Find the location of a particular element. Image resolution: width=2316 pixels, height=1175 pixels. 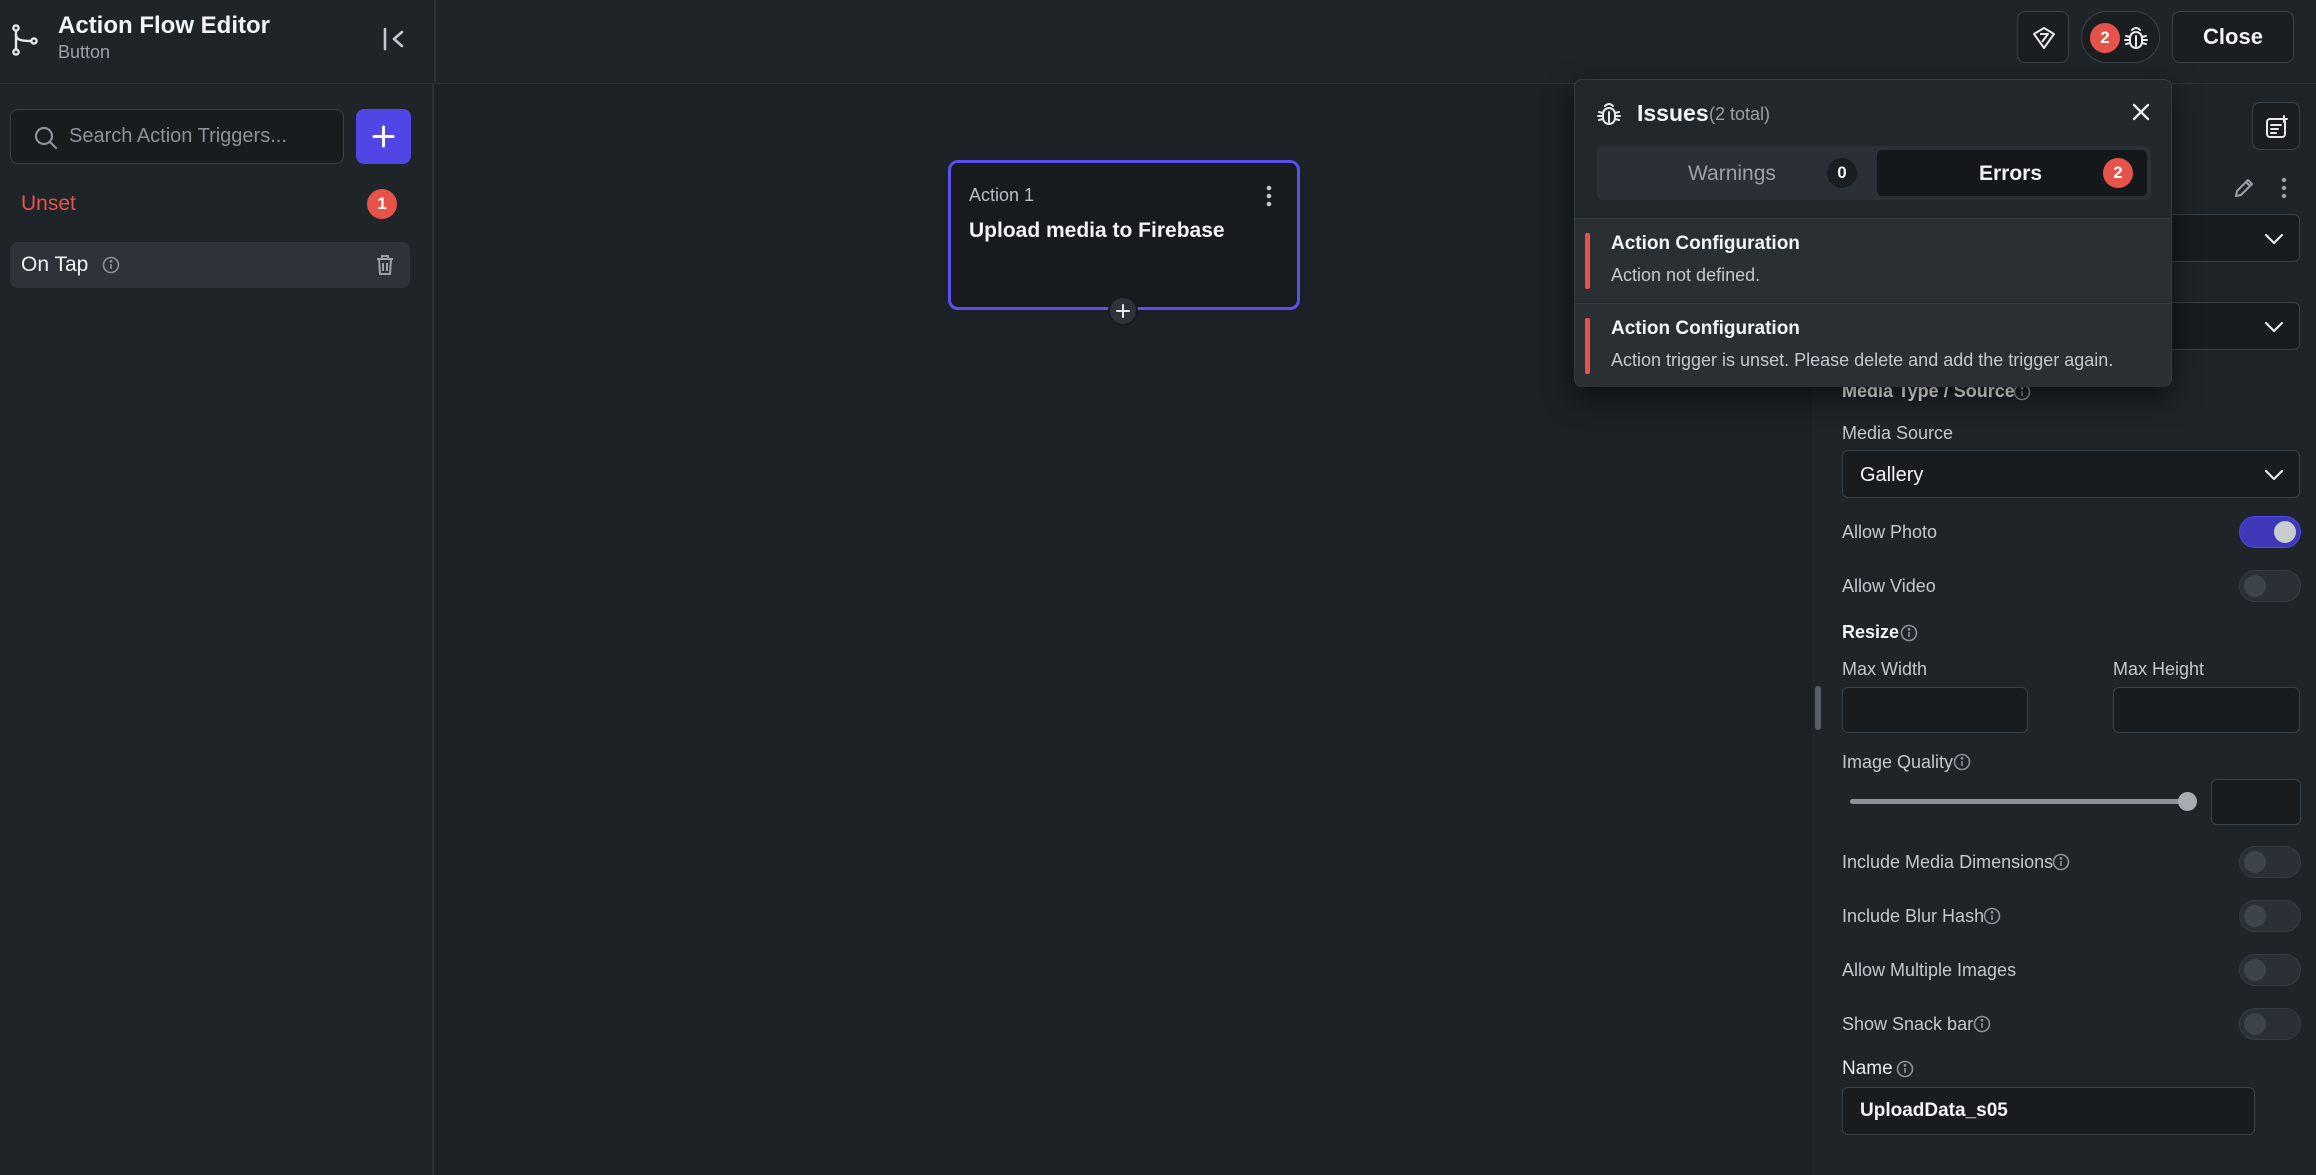

flutterflow-logo-button is located at coordinates (2043, 37).